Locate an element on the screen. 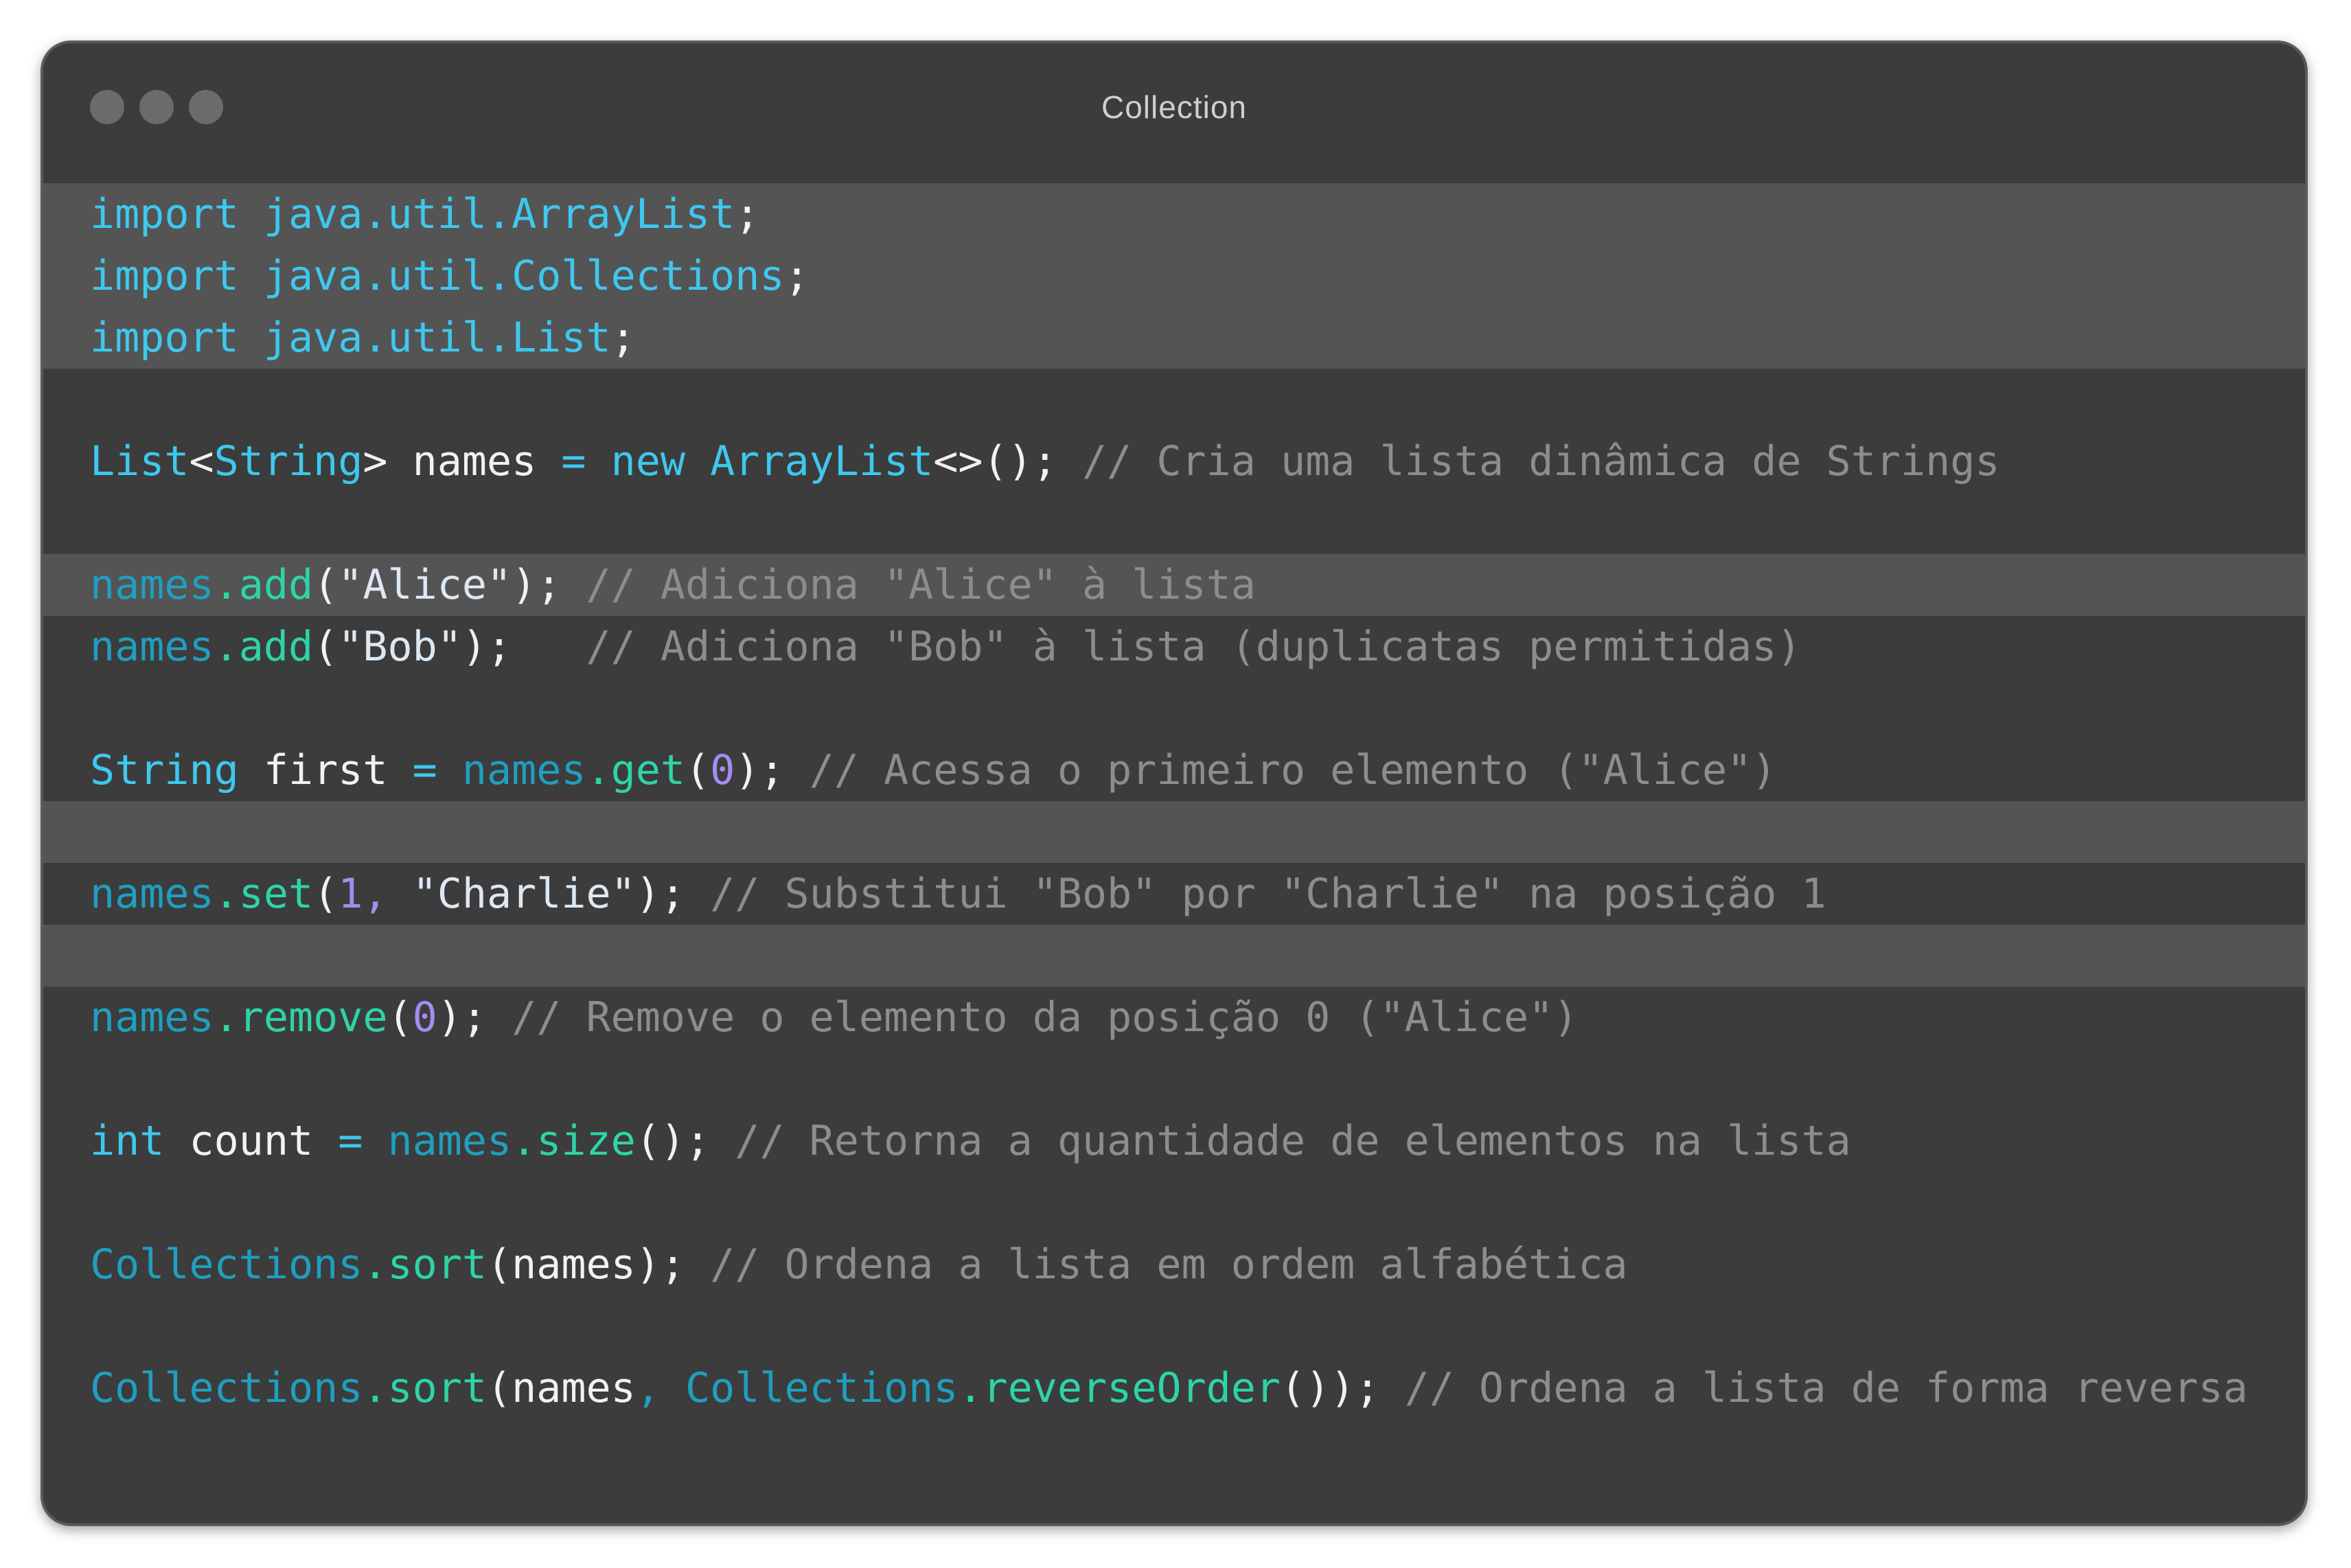 This screenshot has width=2351, height=1568. code-comment: // Acessa o primeiro elemento ("Alice") is located at coordinates (1293, 770).